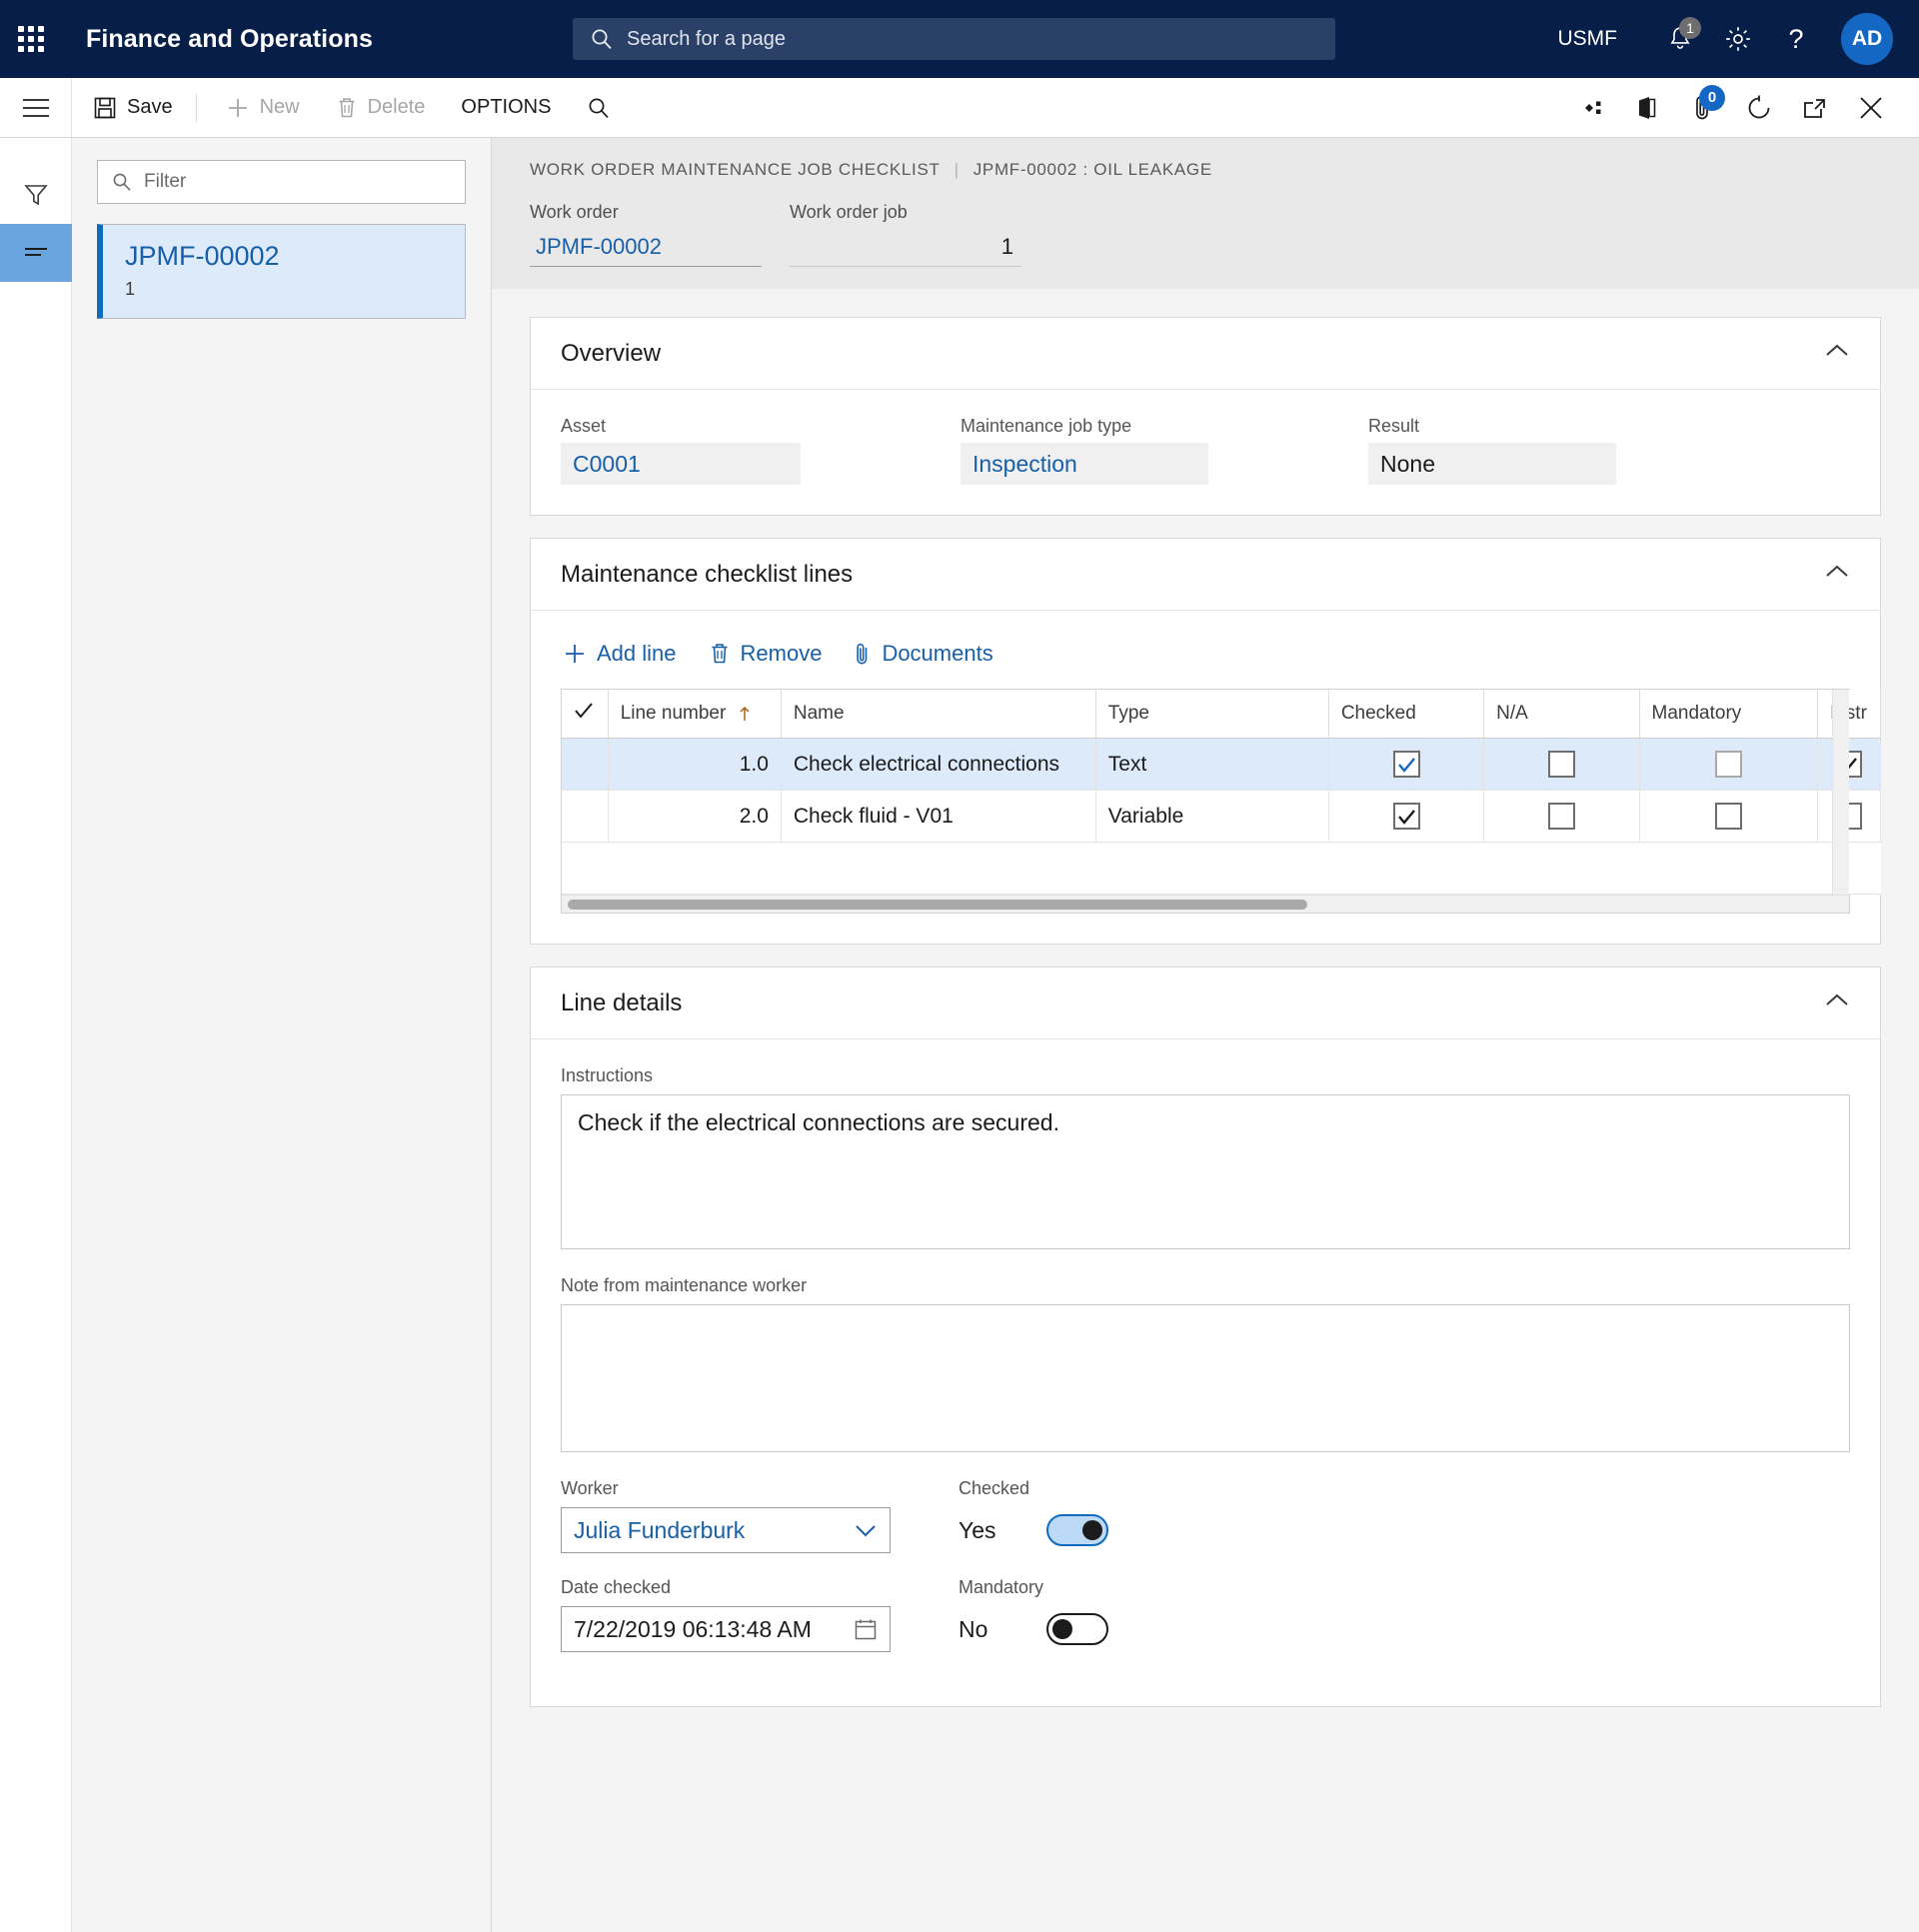 This screenshot has height=1932, width=1919. What do you see at coordinates (31, 39) in the screenshot?
I see `app-launcher-button` at bounding box center [31, 39].